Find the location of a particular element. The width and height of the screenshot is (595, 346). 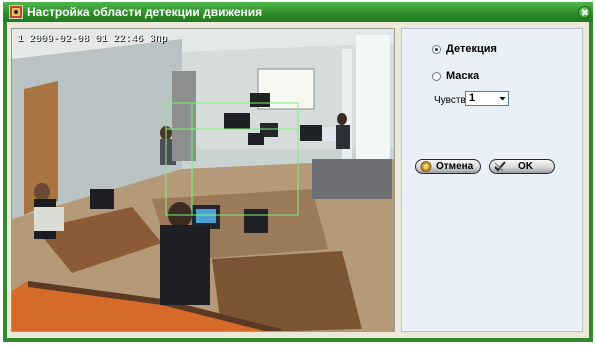

radio-mask: Маска is located at coordinates (455, 76).